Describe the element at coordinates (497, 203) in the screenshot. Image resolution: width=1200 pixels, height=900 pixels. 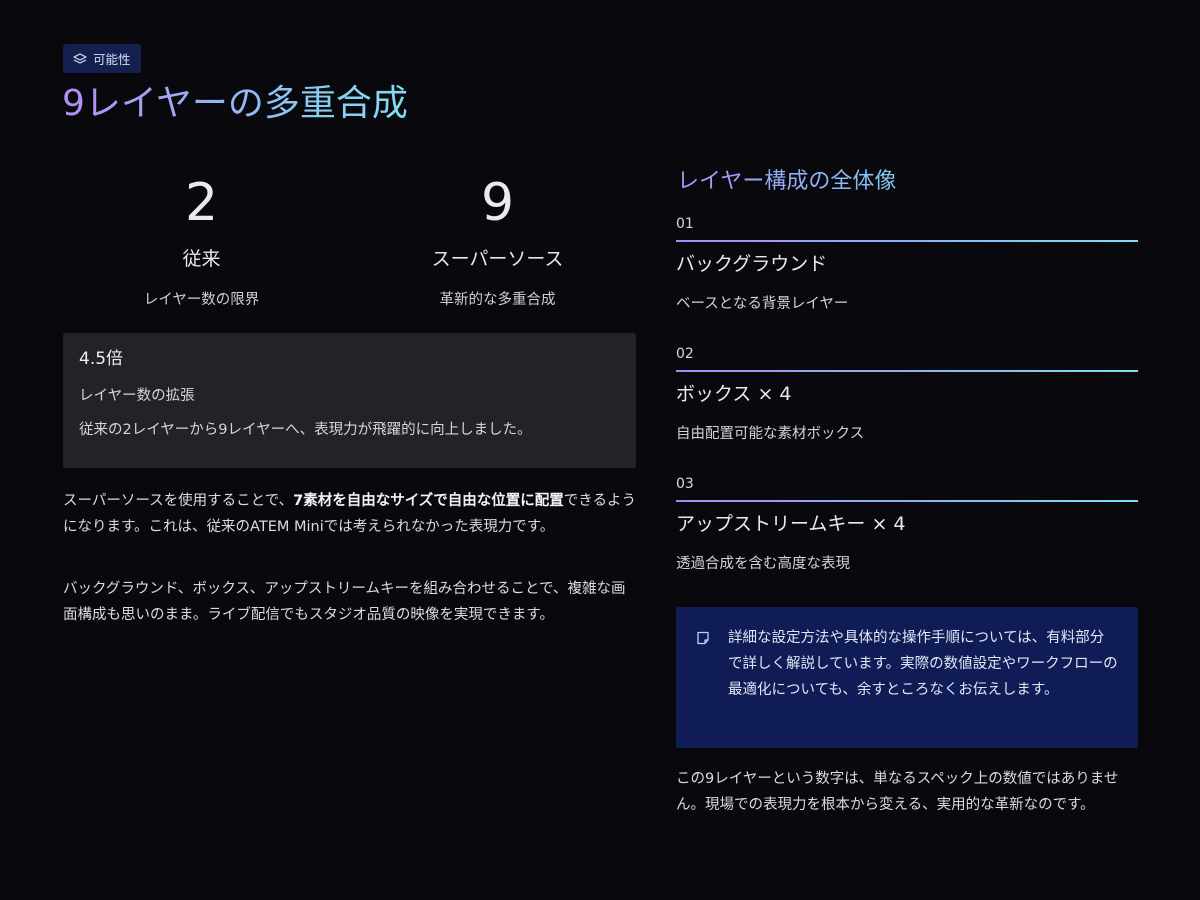
I see `stat-number: 9` at that location.